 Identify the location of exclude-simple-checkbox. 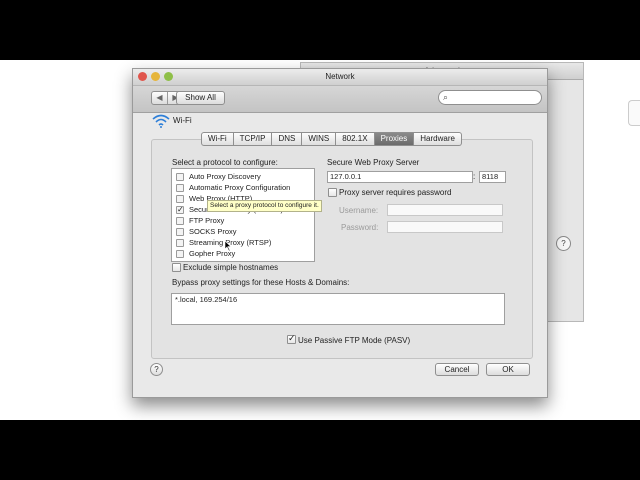
(176, 267).